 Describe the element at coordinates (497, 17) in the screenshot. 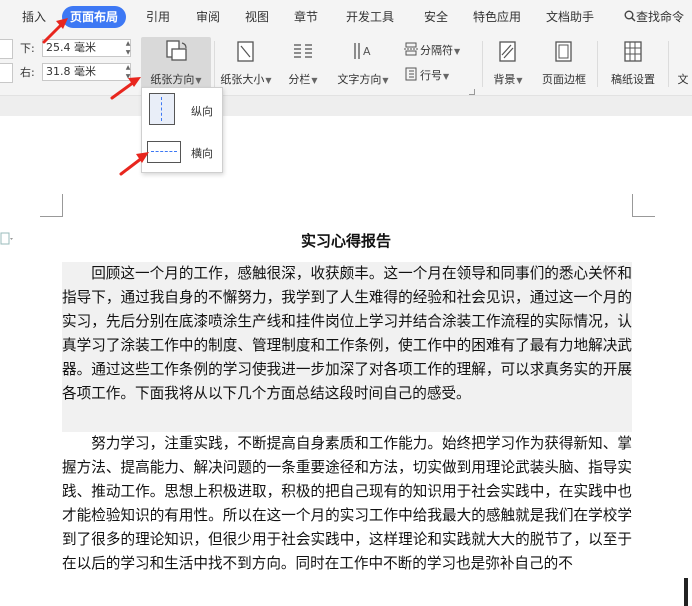

I see `tab-features: 特色应用` at that location.